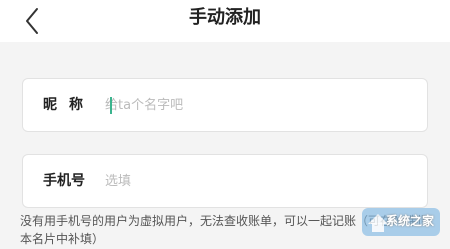  I want to click on nickname-label: 昵称, so click(69, 105).